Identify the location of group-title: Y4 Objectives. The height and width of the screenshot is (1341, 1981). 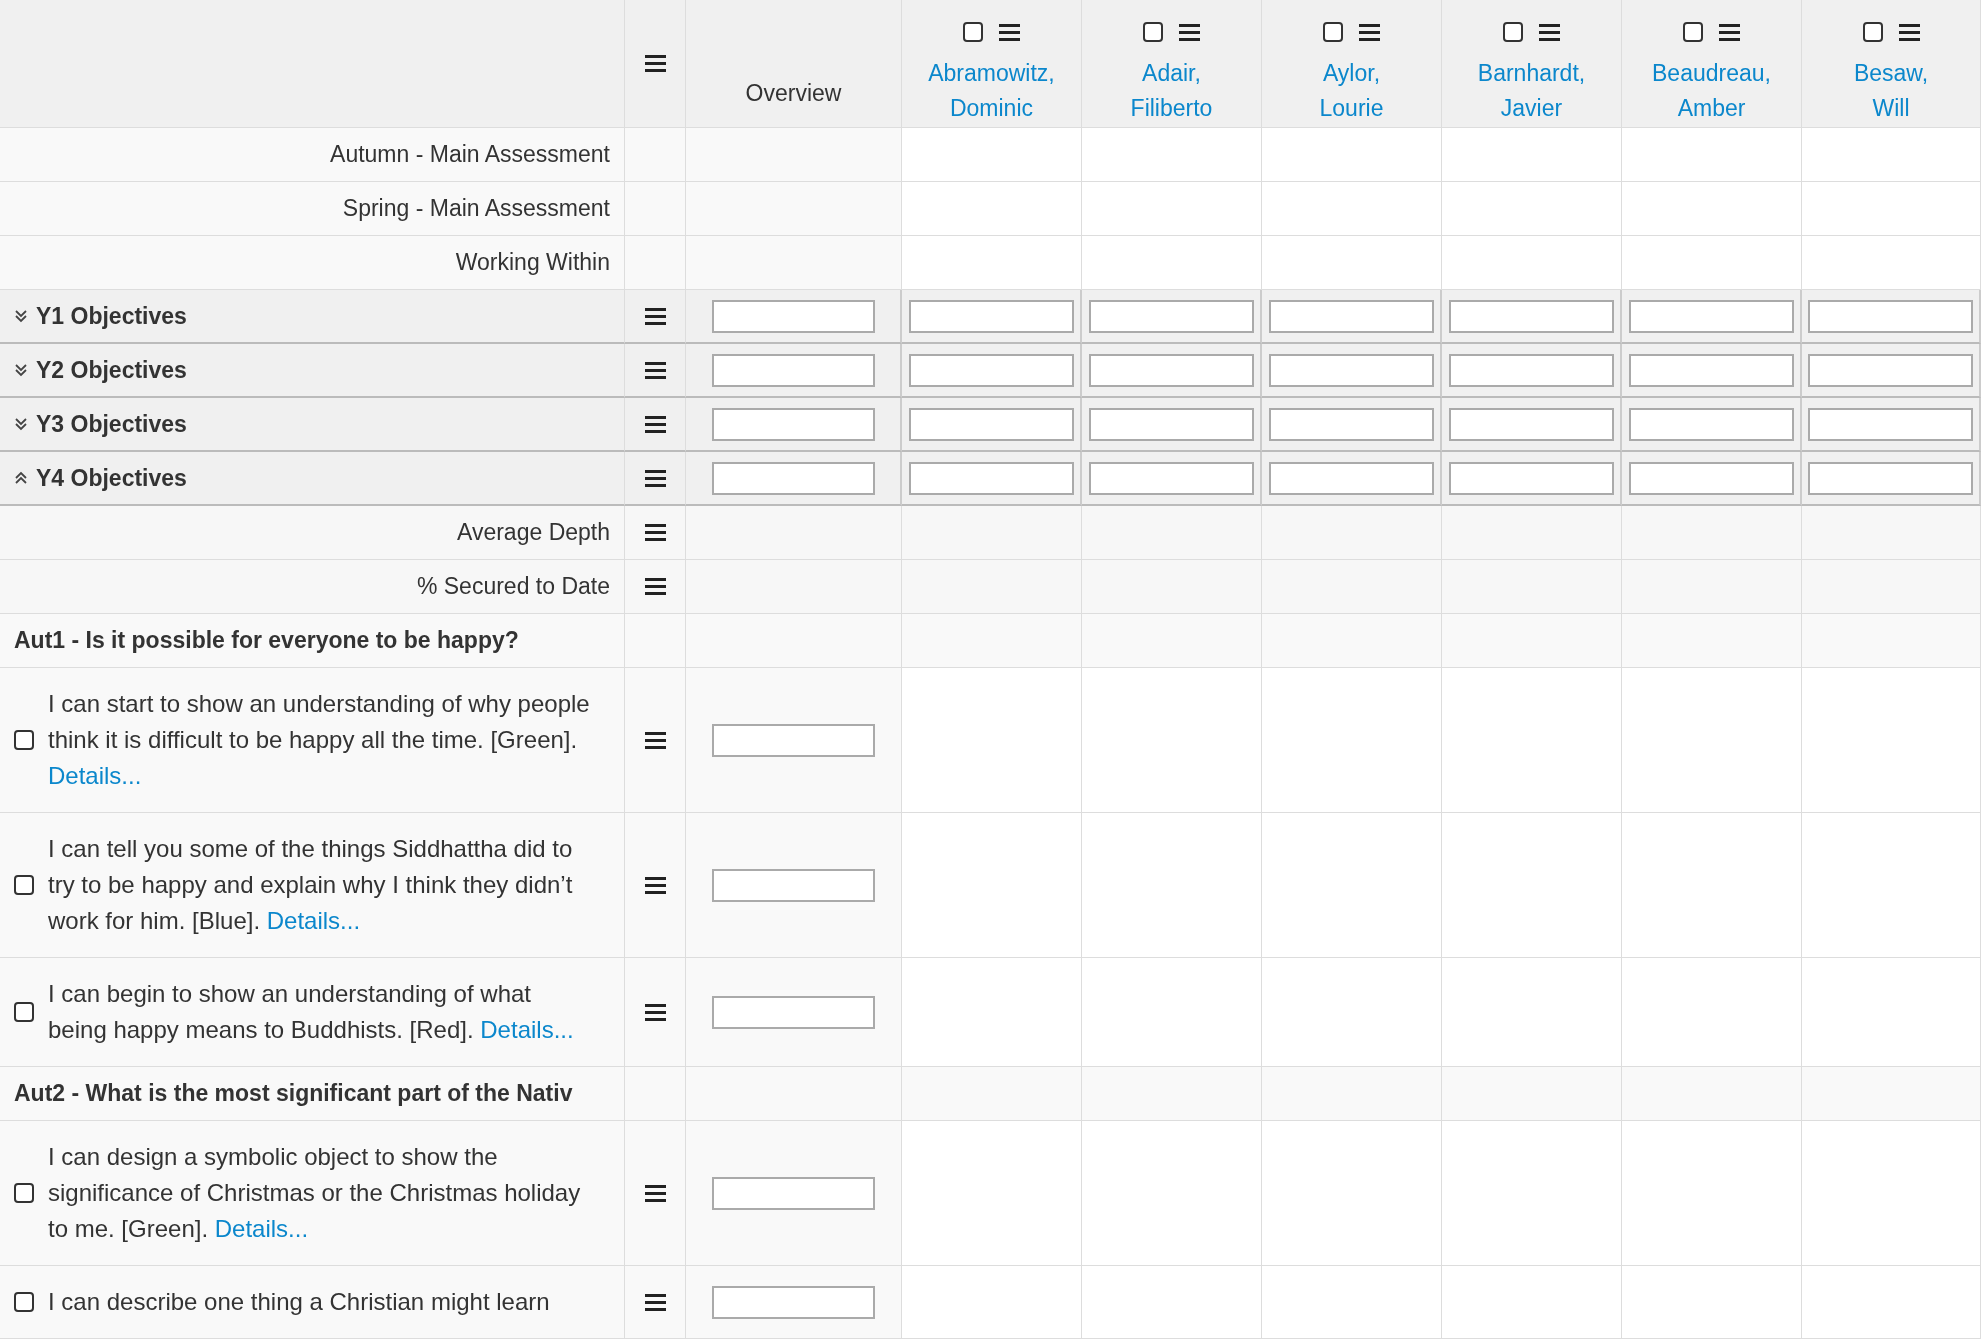
(111, 478).